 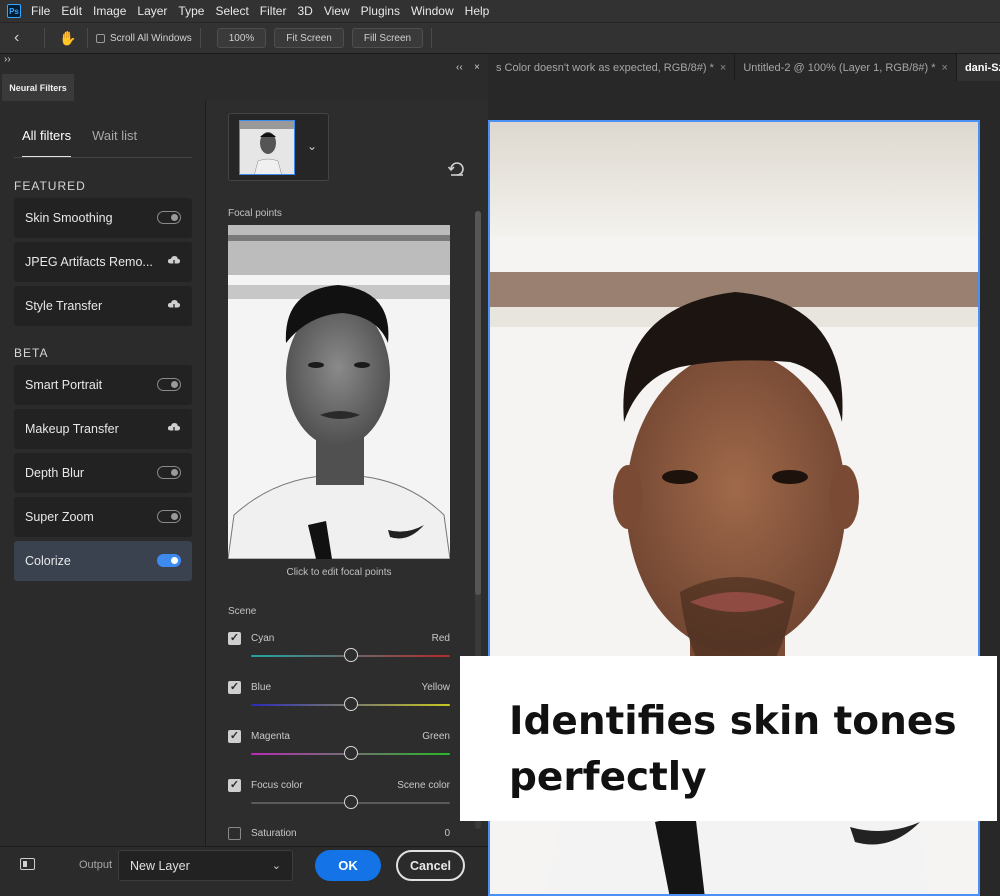 What do you see at coordinates (255, 213) in the screenshot?
I see `focal-points-label: Focal points` at bounding box center [255, 213].